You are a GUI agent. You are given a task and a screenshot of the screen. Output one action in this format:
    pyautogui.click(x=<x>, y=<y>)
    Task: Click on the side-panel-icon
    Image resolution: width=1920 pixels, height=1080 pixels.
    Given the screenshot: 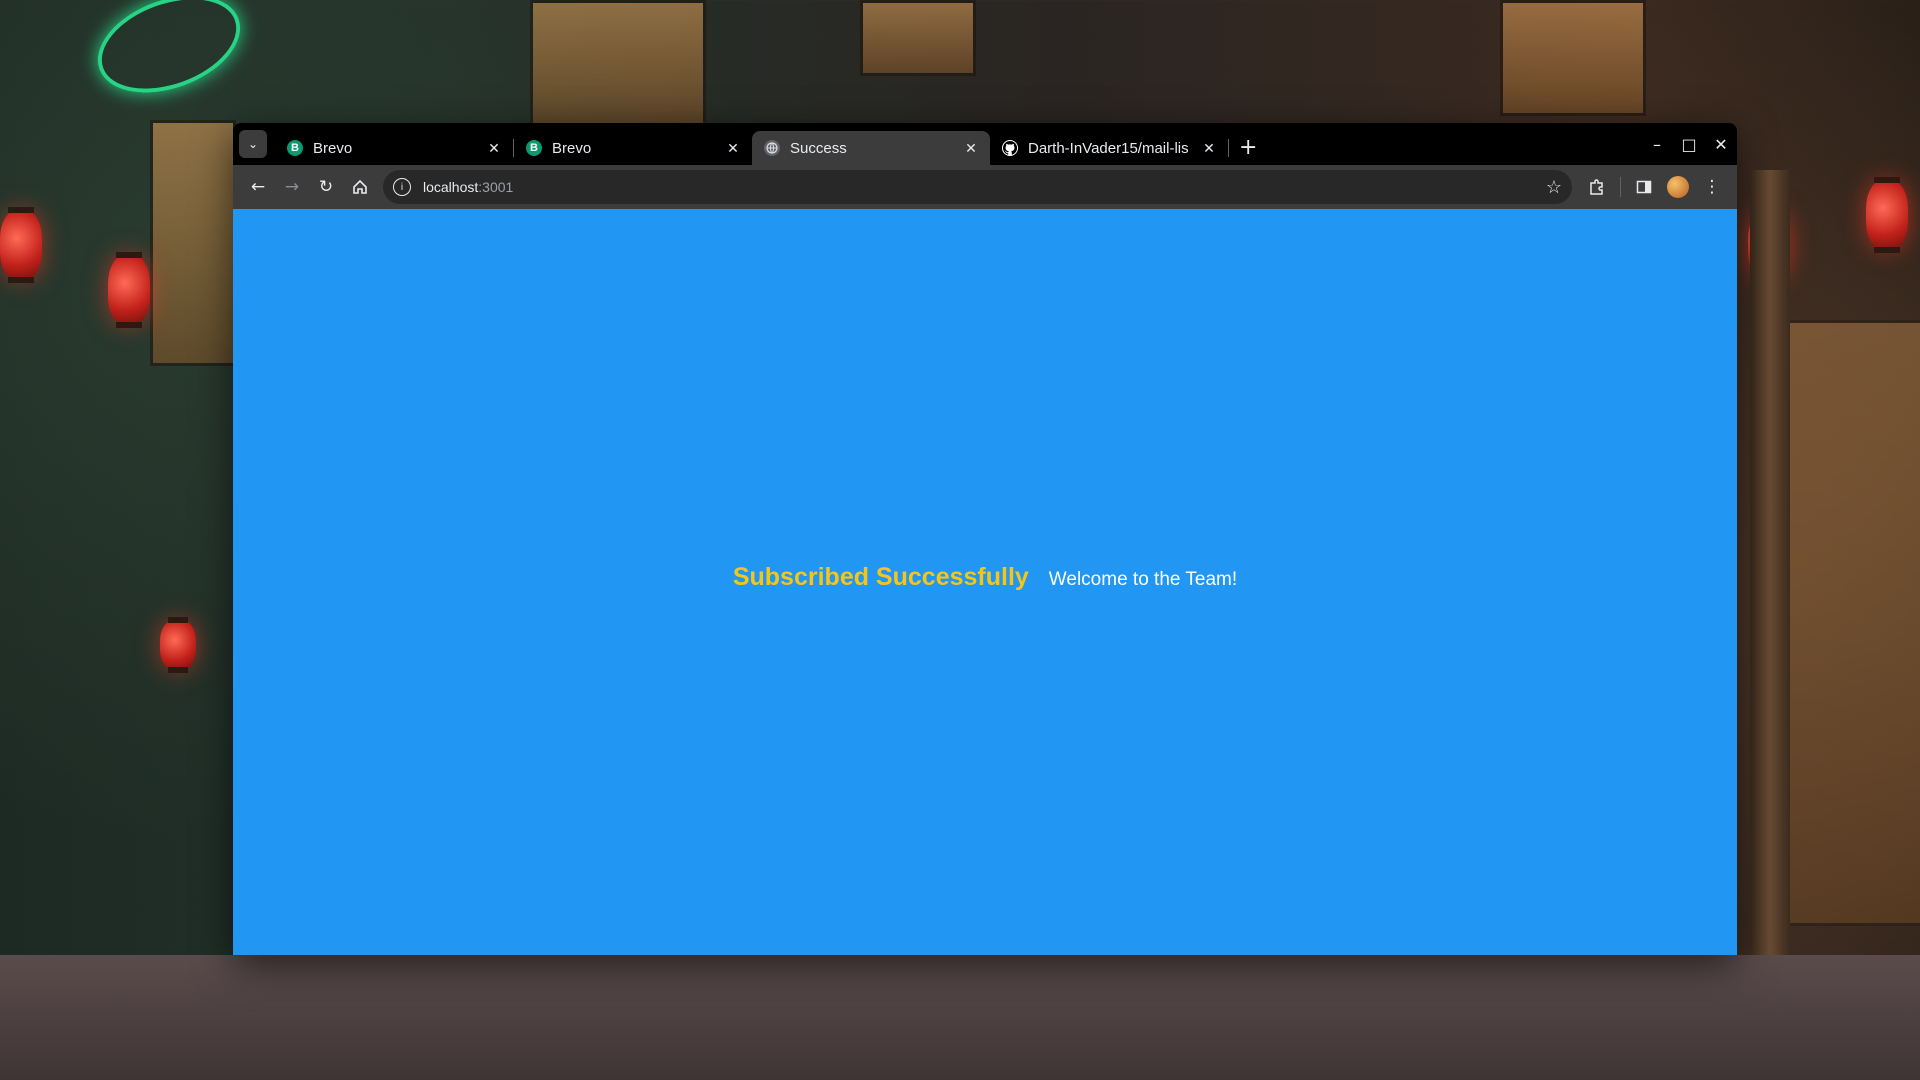 What is the action you would take?
    pyautogui.click(x=1644, y=187)
    